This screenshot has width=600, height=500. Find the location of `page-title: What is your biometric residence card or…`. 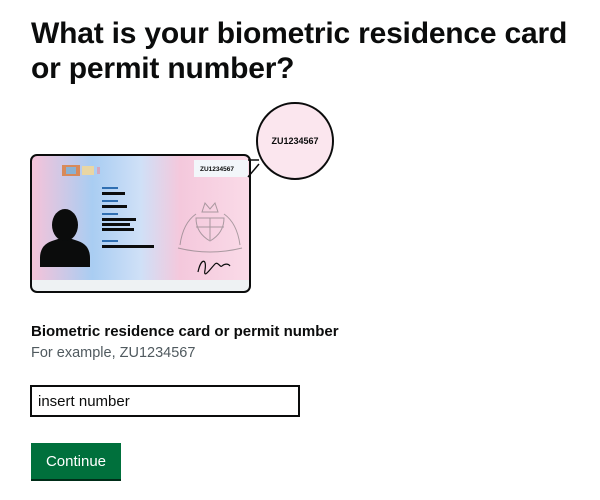

page-title: What is your biometric residence card or… is located at coordinates (299, 51).